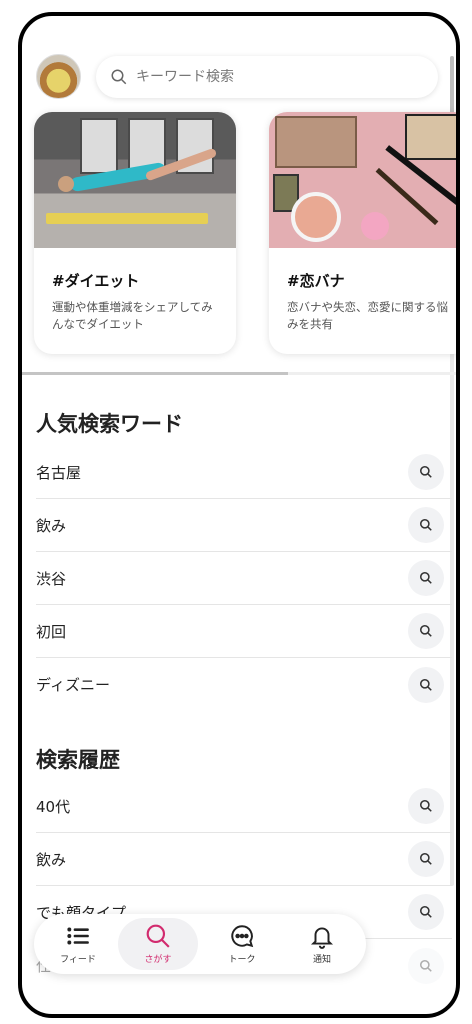  Describe the element at coordinates (53, 806) in the screenshot. I see `word-label: 40代` at that location.